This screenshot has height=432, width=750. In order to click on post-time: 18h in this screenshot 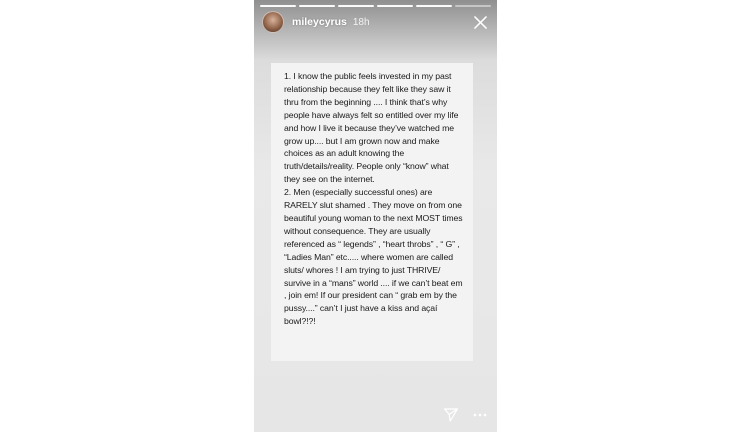, I will do `click(361, 22)`.